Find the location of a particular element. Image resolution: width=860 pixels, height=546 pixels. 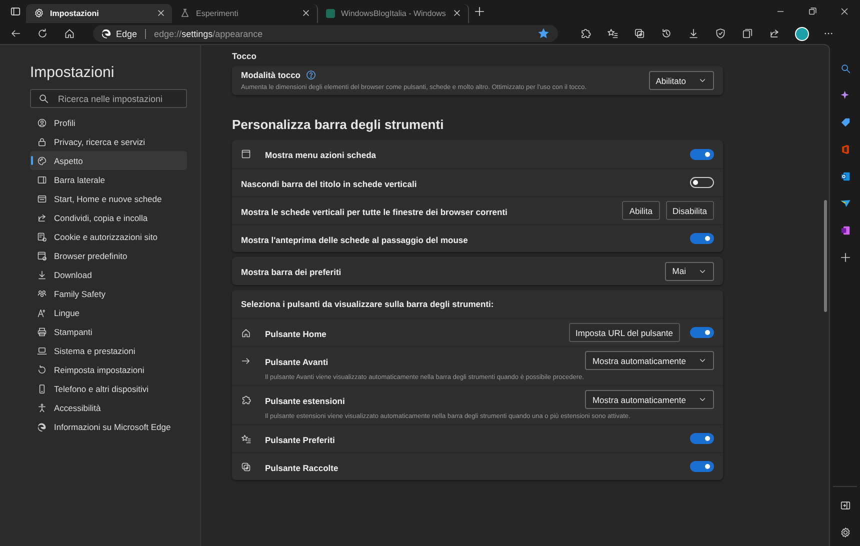

nav-item: Download is located at coordinates (108, 274).